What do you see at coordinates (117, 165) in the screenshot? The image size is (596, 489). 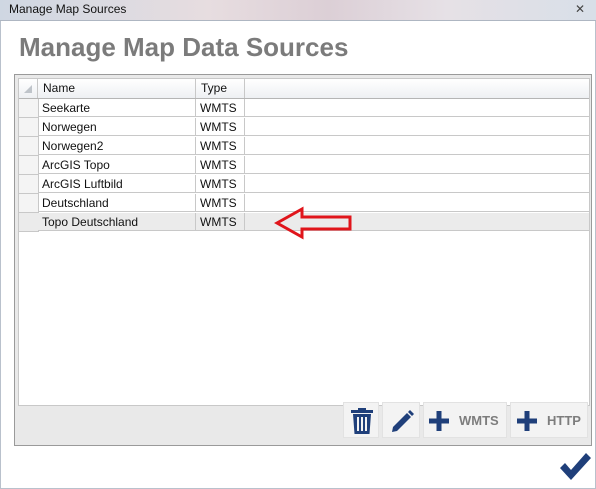 I see `cell-name: ArcGIS Topo` at bounding box center [117, 165].